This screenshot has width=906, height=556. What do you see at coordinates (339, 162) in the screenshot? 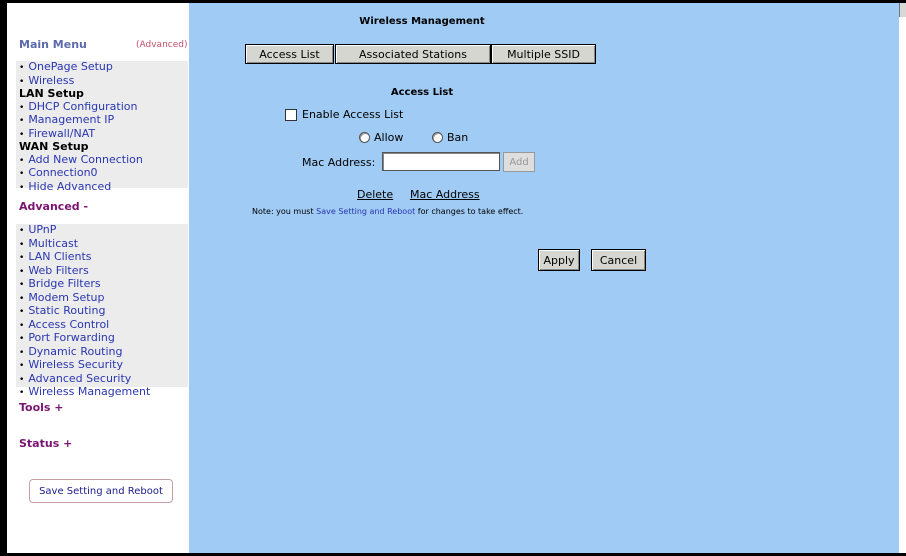
I see `mac-address-label: Mac Address:` at bounding box center [339, 162].